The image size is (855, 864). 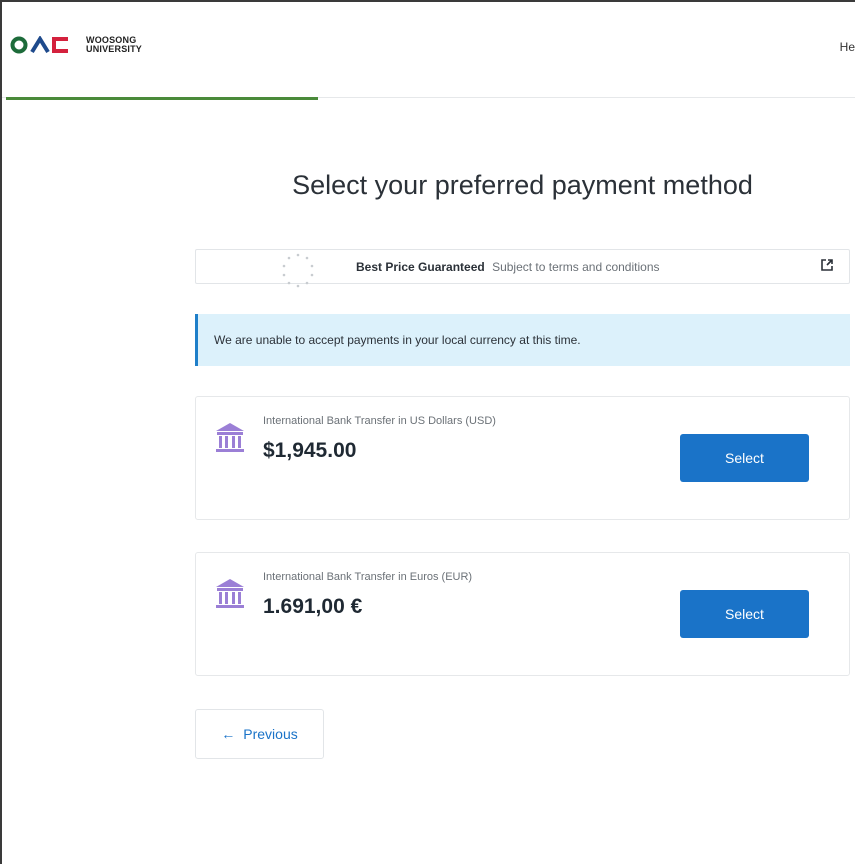 What do you see at coordinates (428, 50) in the screenshot?
I see `site-header: WOOSONG UNIVERSITY He` at bounding box center [428, 50].